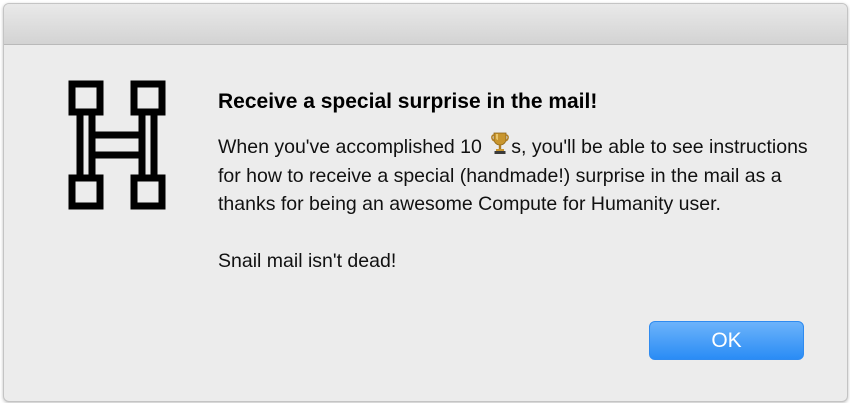  I want to click on title-bar, so click(425, 24).